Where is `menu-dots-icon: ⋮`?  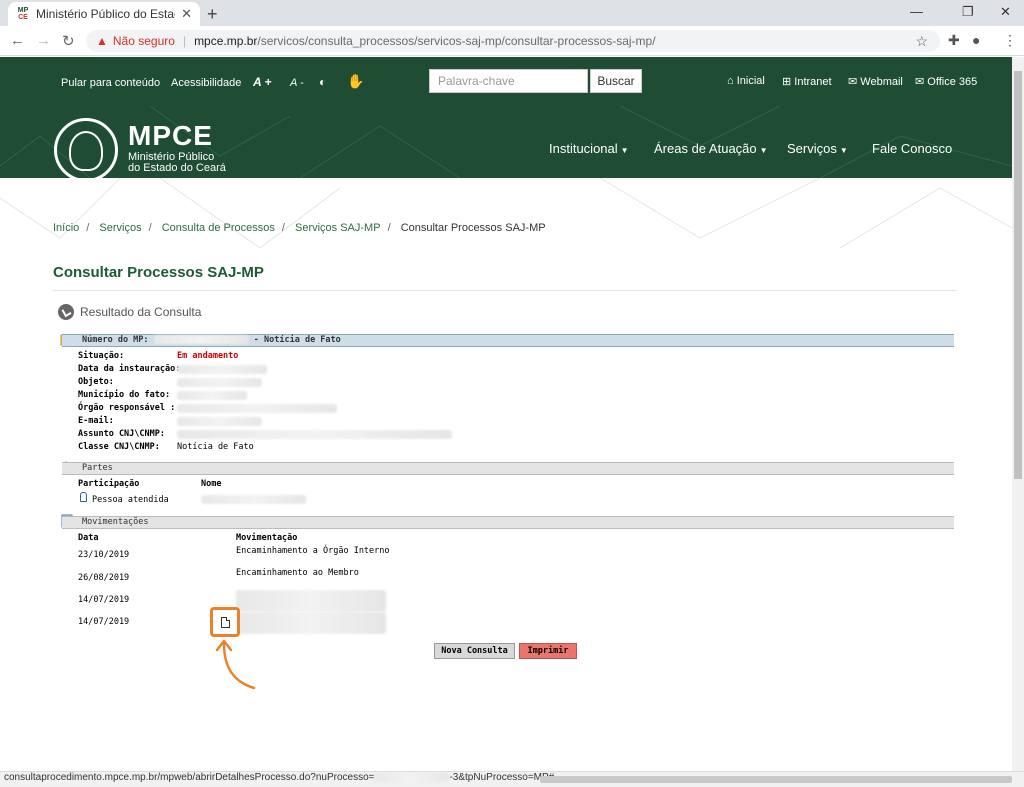 menu-dots-icon: ⋮ is located at coordinates (1010, 40).